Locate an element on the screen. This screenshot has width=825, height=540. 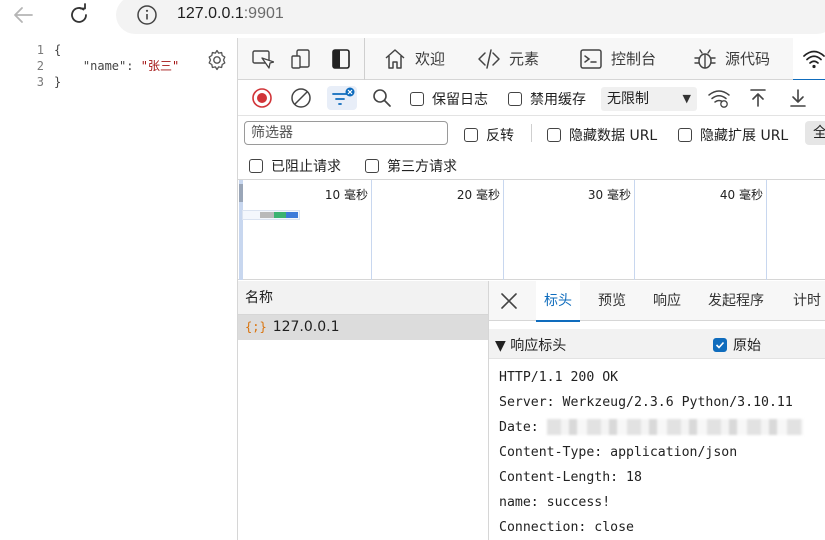
hide-data-urls-checkbox: 隐藏数据 URL is located at coordinates (602, 135).